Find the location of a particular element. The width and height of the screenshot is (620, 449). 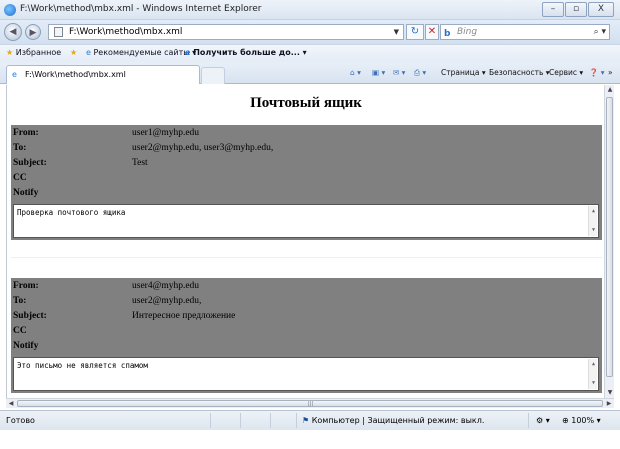

page-horizontal-scrollbar: ◀ ||| ▶ is located at coordinates (310, 403).